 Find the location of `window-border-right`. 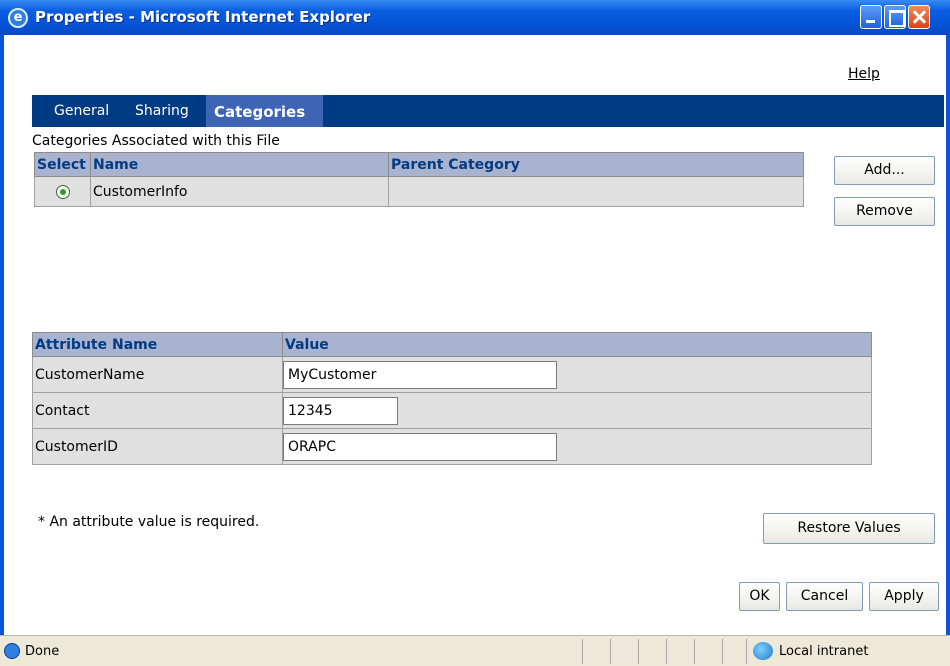

window-border-right is located at coordinates (948, 335).